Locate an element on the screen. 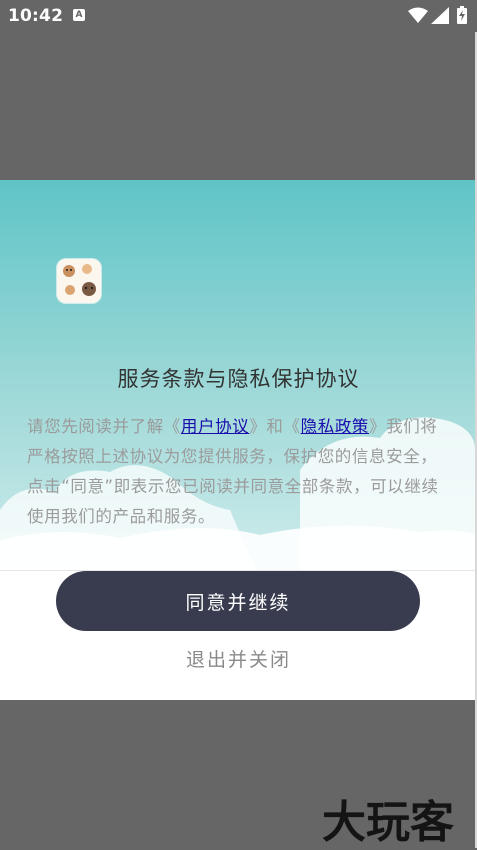 This screenshot has height=850, width=477. status-bar: 10:42 A is located at coordinates (238, 16).